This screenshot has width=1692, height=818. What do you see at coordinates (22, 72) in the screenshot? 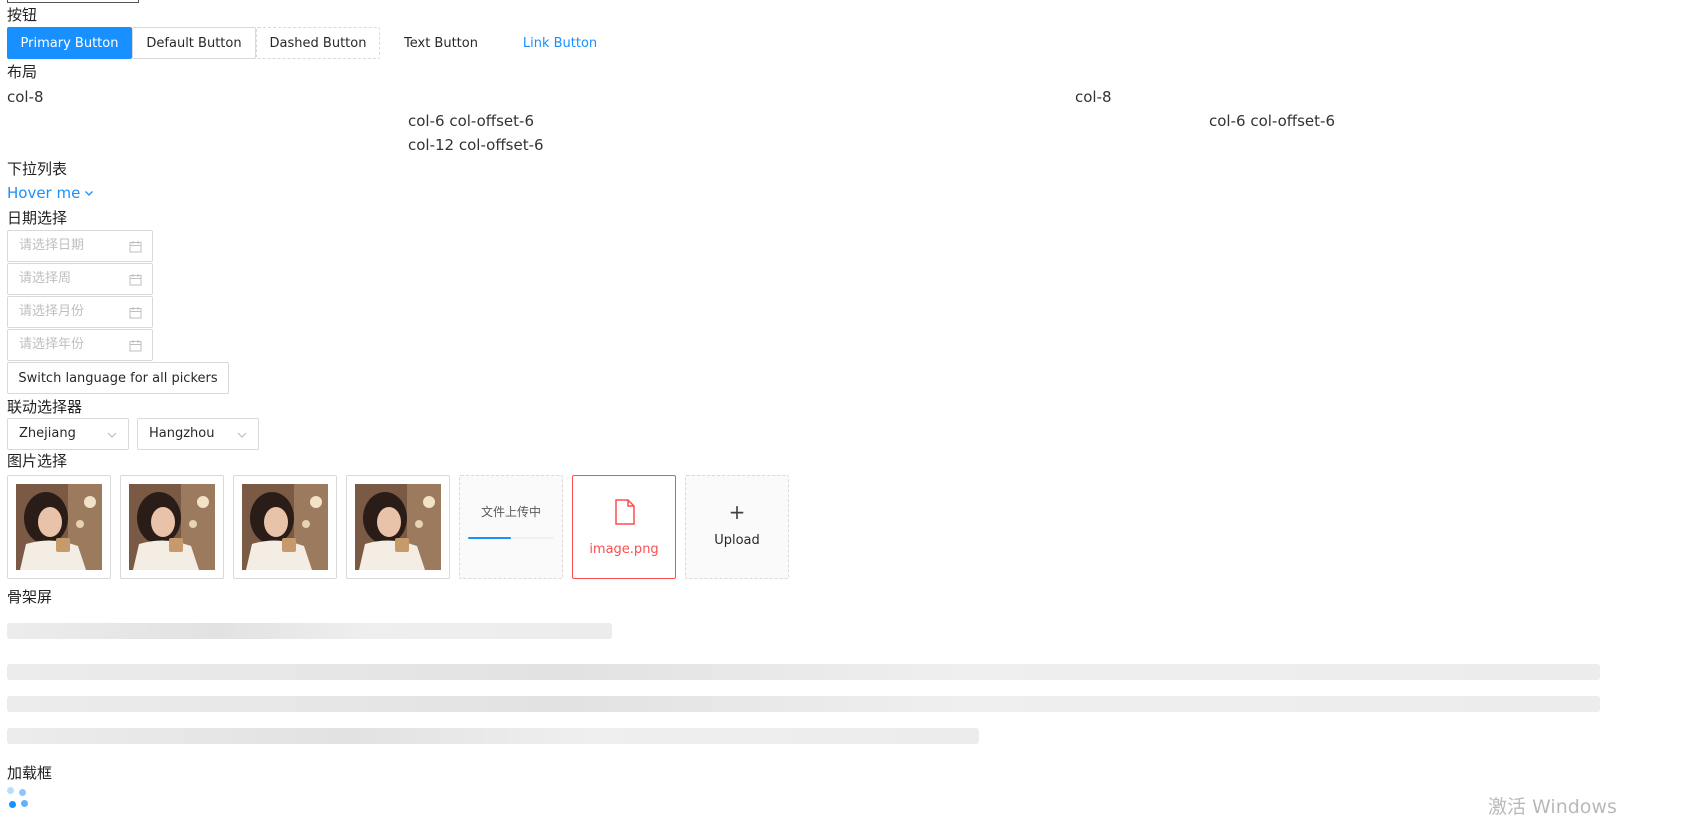
I see `section-title-layout: 布局` at bounding box center [22, 72].